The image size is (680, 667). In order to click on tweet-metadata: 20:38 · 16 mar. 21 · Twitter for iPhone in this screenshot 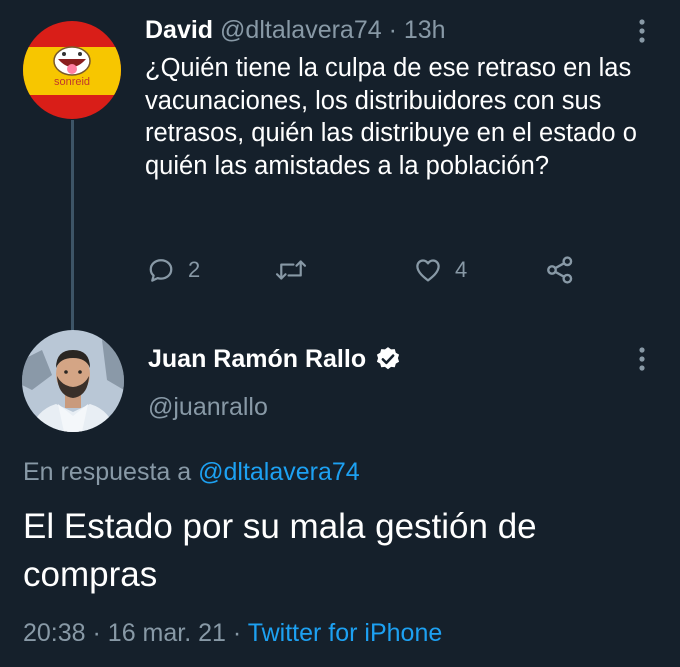, I will do `click(232, 633)`.